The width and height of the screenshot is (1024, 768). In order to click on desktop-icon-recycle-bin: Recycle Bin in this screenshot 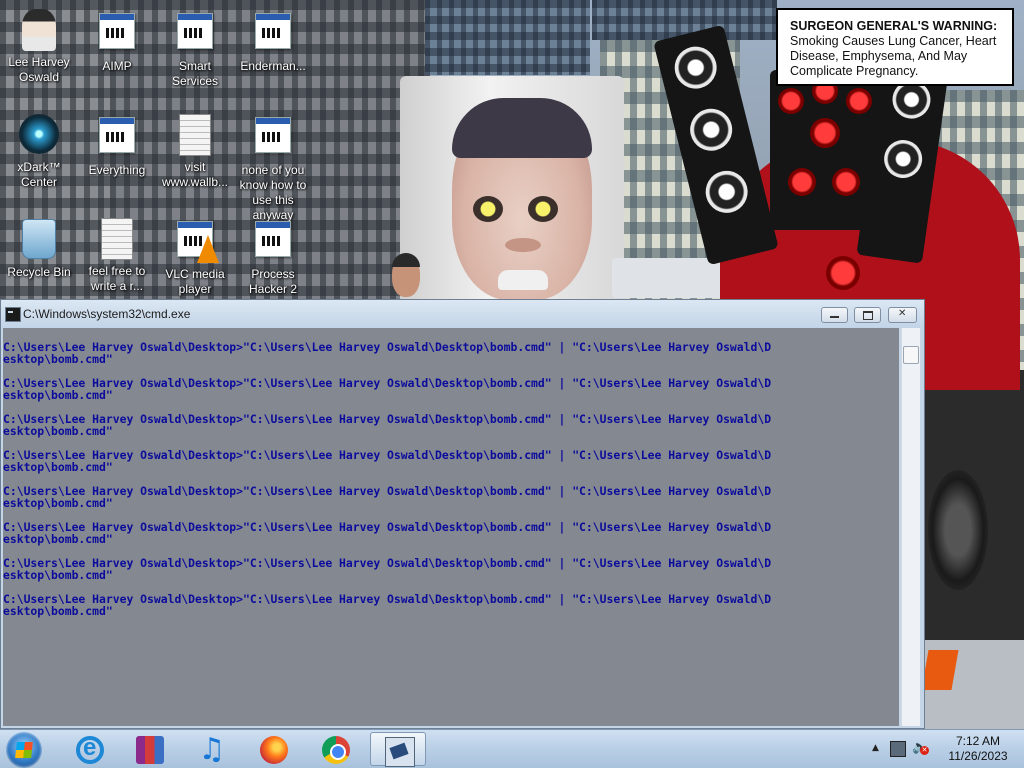, I will do `click(39, 248)`.